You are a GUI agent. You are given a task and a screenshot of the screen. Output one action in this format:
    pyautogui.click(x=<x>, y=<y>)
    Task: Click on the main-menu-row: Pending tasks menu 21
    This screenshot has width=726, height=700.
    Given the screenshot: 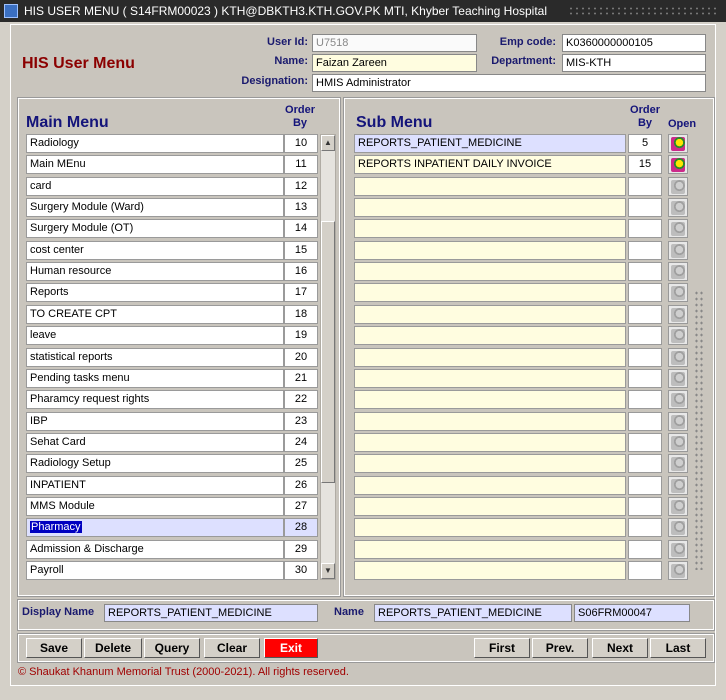 What is the action you would take?
    pyautogui.click(x=172, y=378)
    